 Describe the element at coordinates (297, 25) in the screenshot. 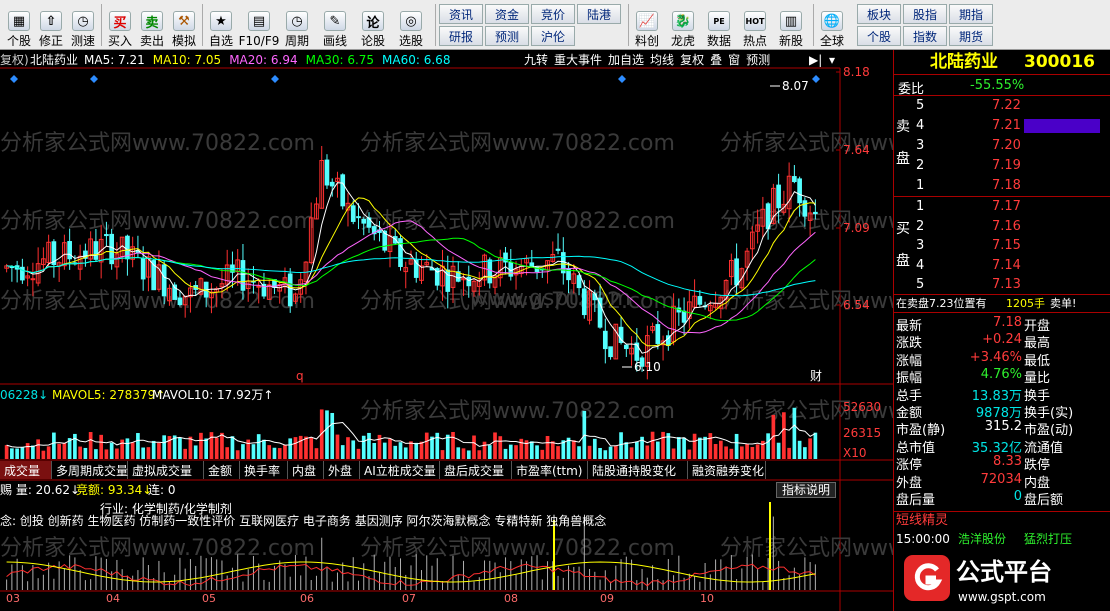

I see `period-button: ◷ 周期` at that location.